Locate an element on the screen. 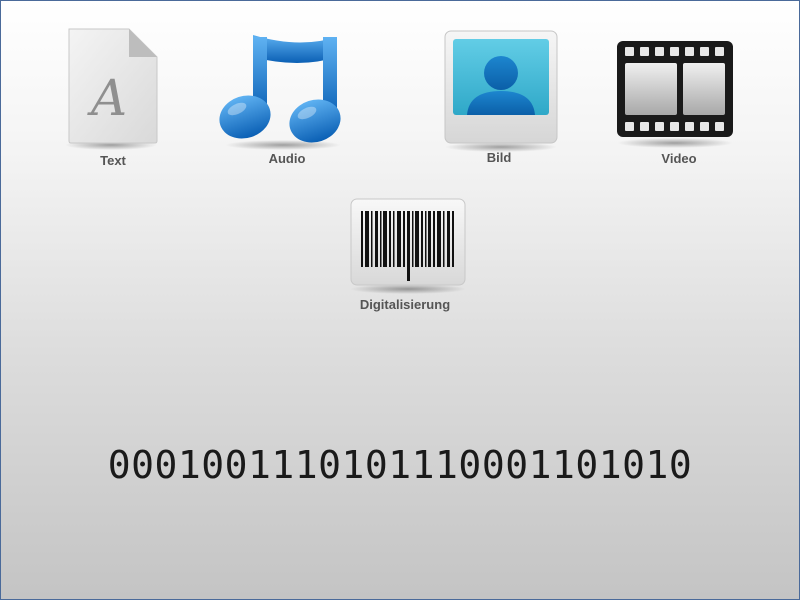 The image size is (800, 600). video-item is located at coordinates (675, 93).